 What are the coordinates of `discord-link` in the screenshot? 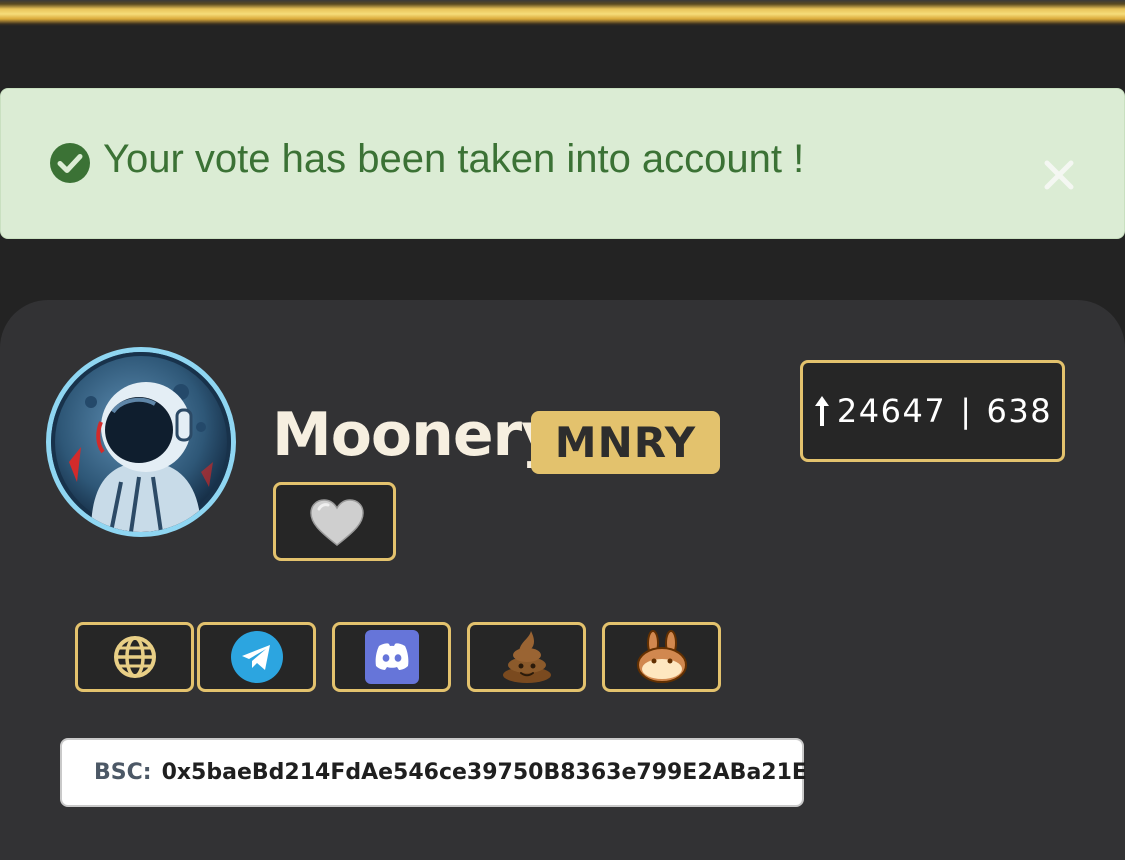 It's located at (391, 657).